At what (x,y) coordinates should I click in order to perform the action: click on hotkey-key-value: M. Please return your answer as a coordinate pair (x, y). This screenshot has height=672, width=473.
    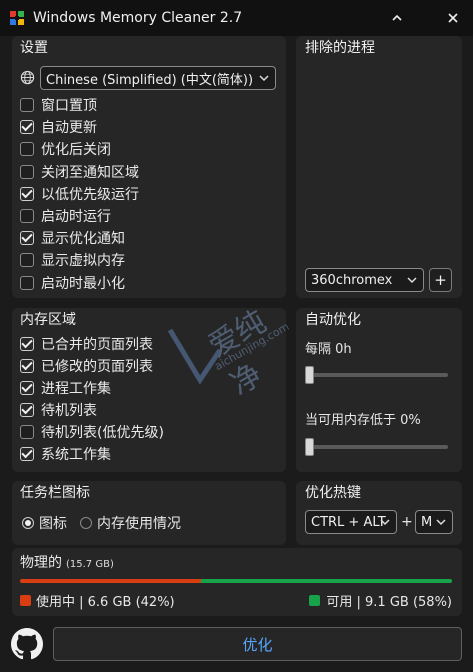
    Looking at the image, I should click on (427, 522).